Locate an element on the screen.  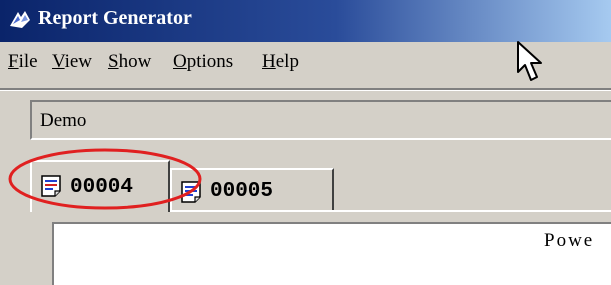
app-logo-icon is located at coordinates (20, 19).